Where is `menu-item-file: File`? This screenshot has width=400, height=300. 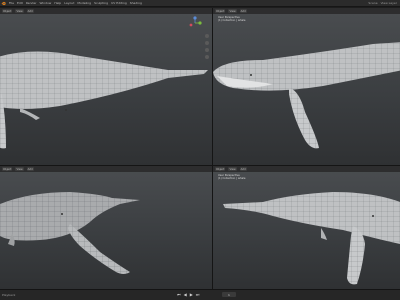 menu-item-file: File is located at coordinates (11, 3).